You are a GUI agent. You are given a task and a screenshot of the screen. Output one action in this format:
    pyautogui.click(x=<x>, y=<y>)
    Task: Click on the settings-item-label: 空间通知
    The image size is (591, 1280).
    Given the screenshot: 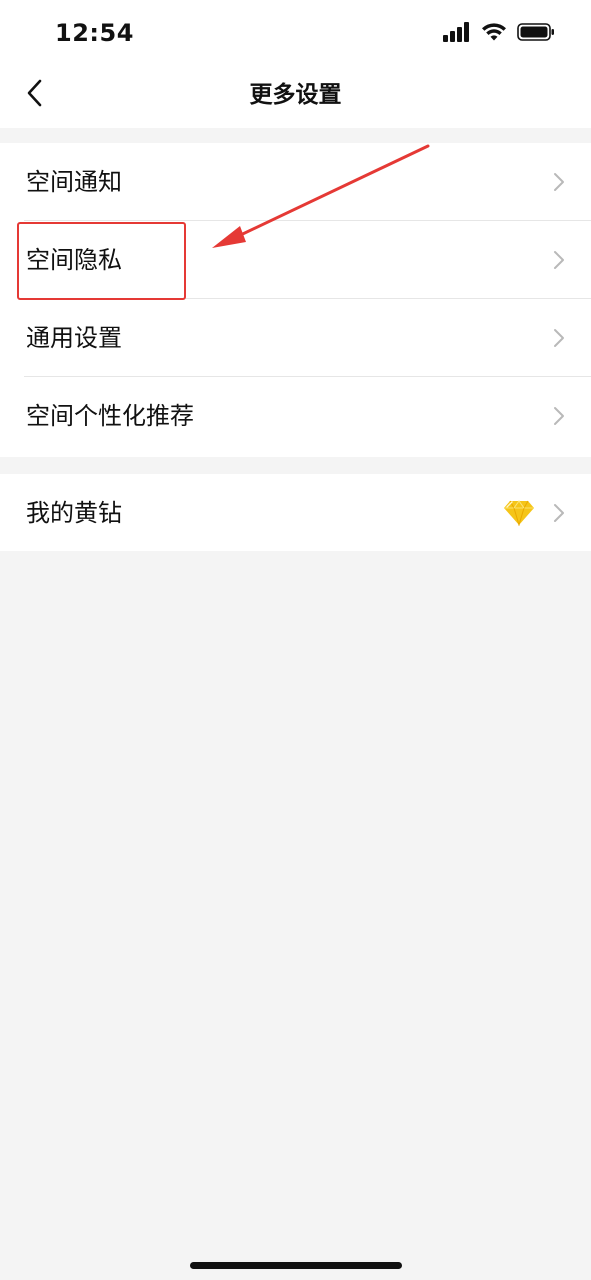 What is the action you would take?
    pyautogui.click(x=74, y=182)
    